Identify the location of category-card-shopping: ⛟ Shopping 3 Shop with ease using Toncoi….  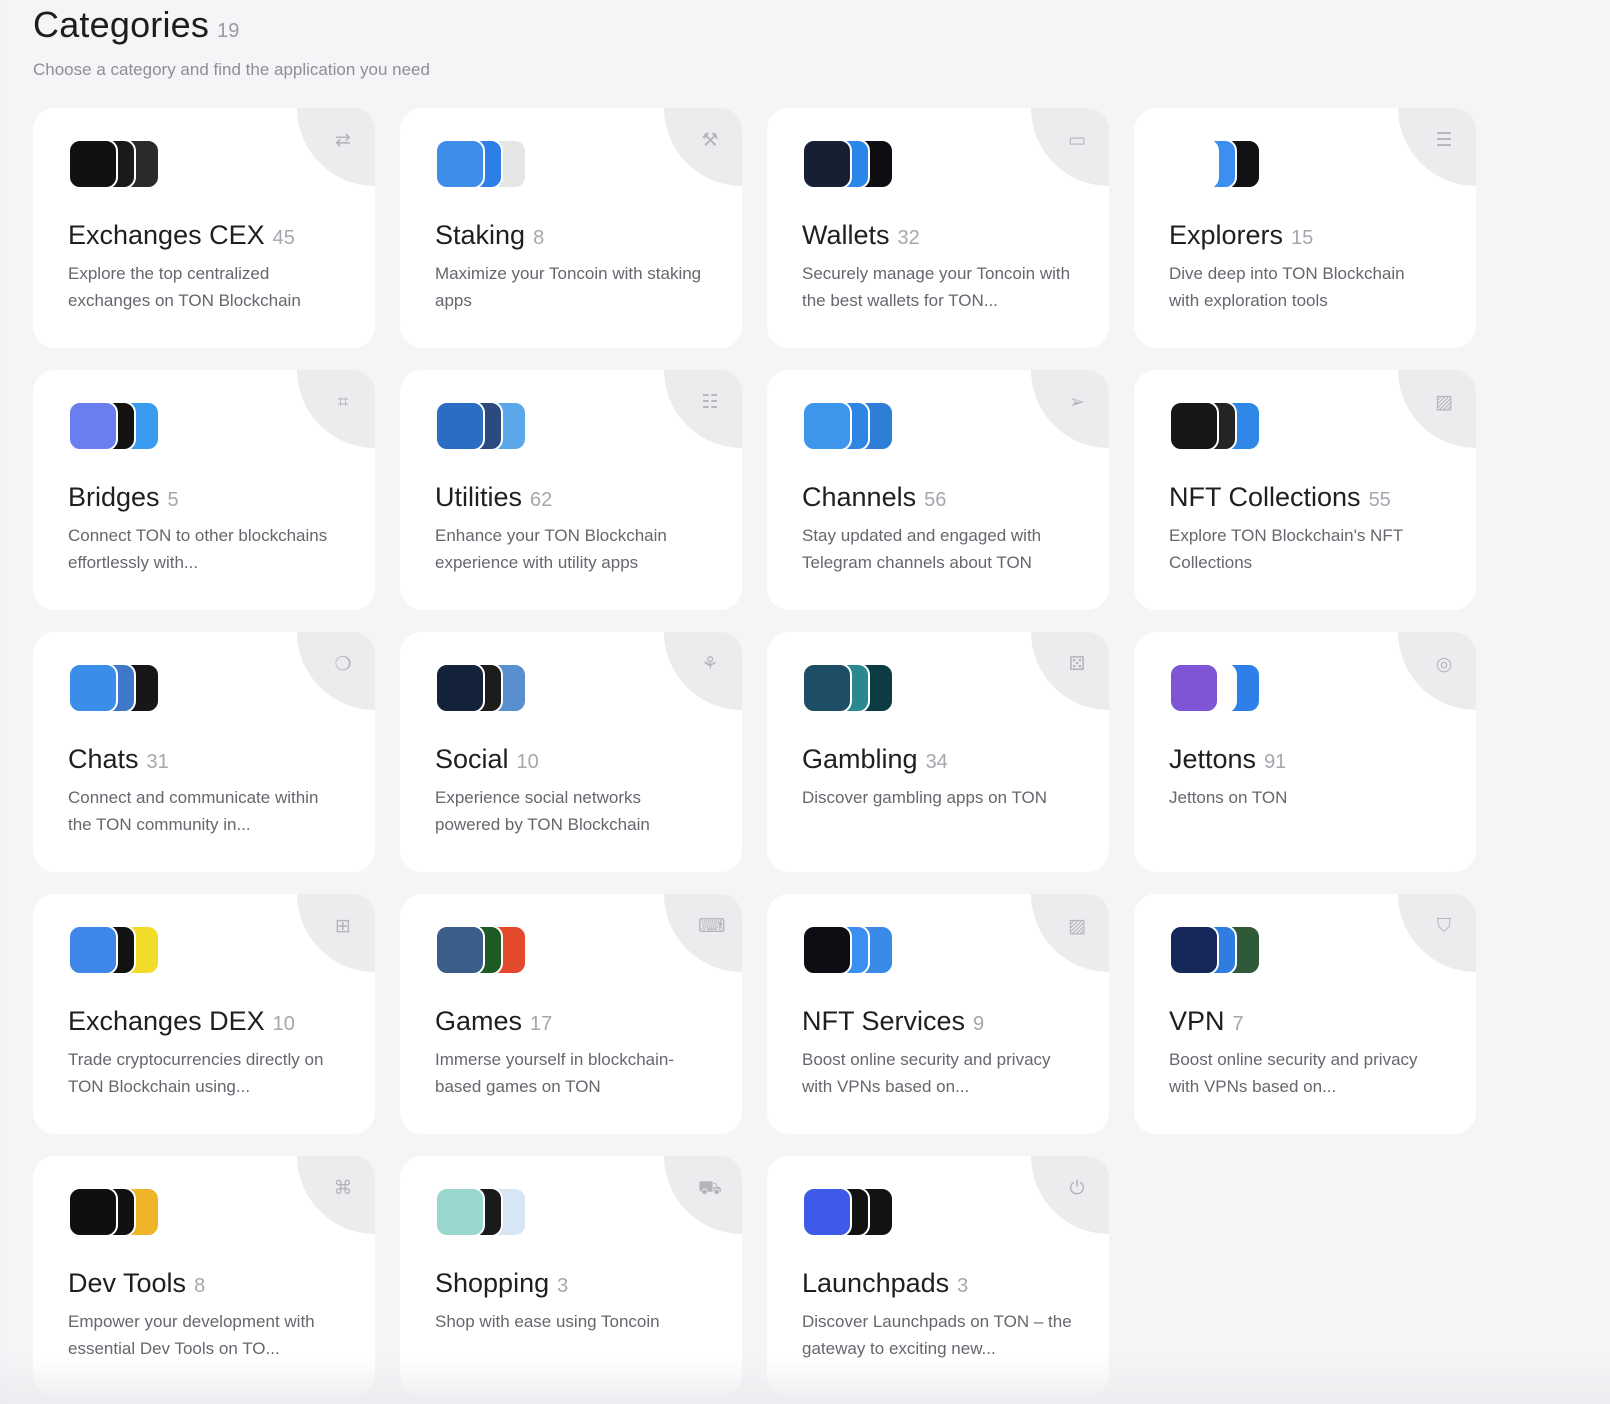
(571, 1276).